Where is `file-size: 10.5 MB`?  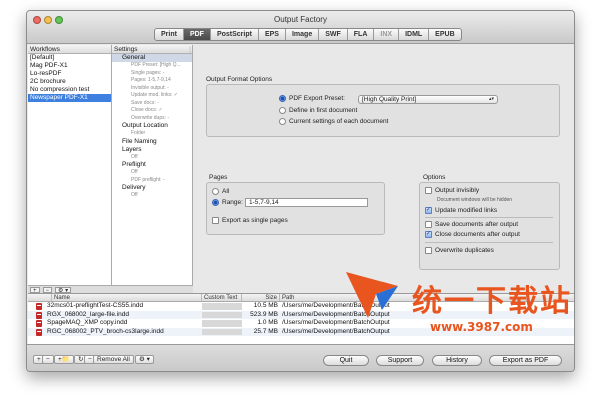 file-size: 10.5 MB is located at coordinates (265, 305).